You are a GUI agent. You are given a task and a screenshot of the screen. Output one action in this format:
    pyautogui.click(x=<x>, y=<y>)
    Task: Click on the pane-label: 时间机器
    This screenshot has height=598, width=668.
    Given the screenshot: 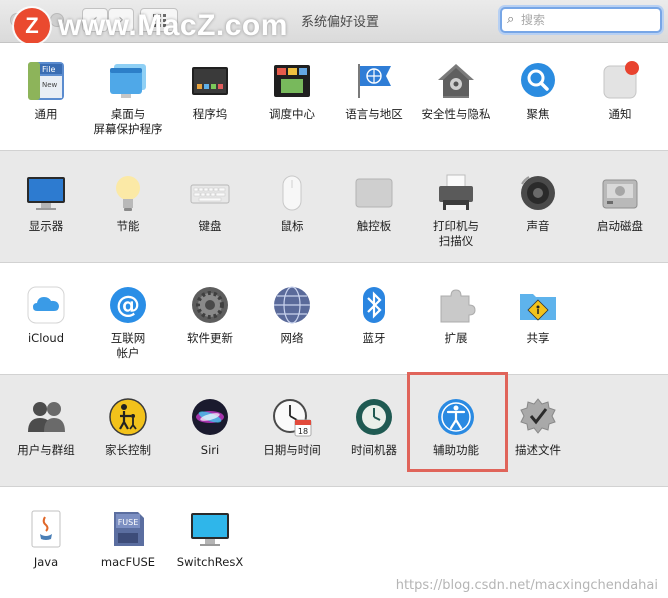 What is the action you would take?
    pyautogui.click(x=374, y=450)
    